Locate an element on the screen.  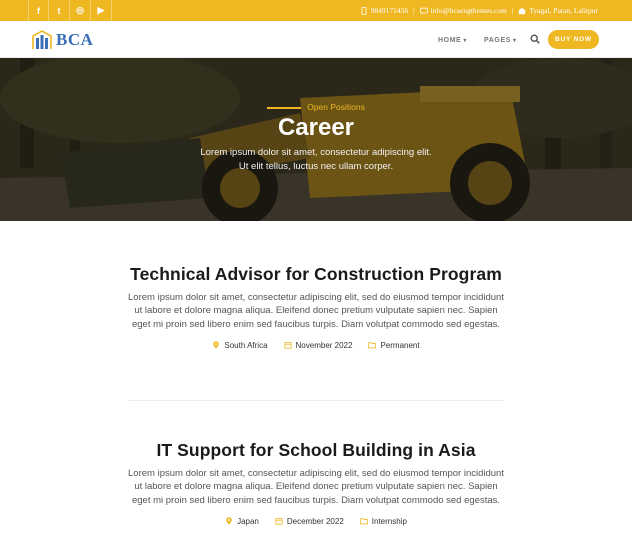
buy-now-button: BUY NOW is located at coordinates (573, 39).